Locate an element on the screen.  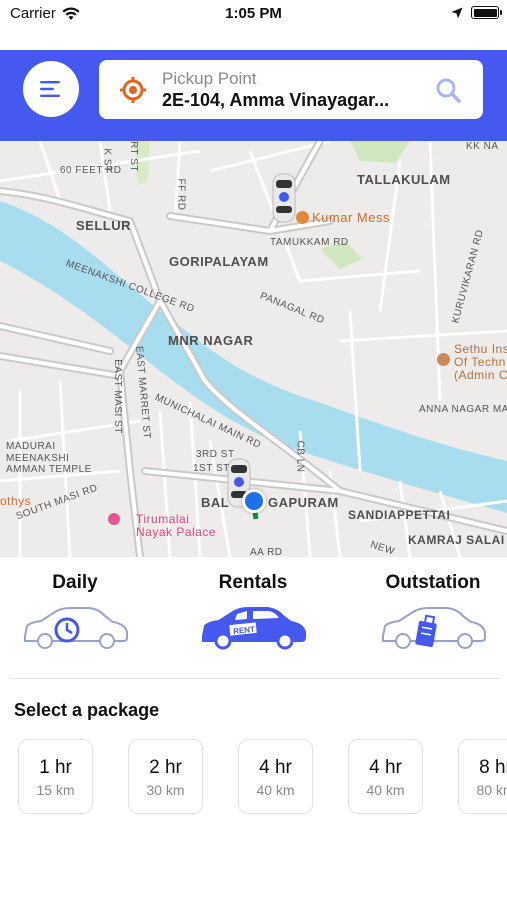
package-hours: 2 hr is located at coordinates (165, 767).